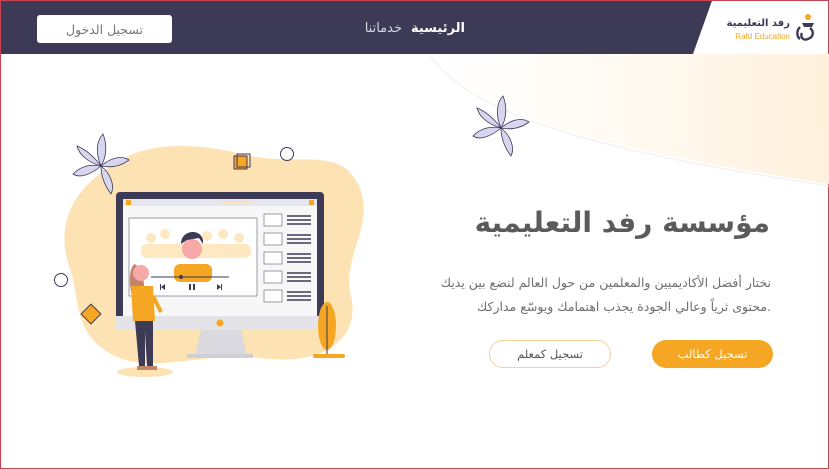  What do you see at coordinates (805, 27) in the screenshot?
I see `logo-mark-icon` at bounding box center [805, 27].